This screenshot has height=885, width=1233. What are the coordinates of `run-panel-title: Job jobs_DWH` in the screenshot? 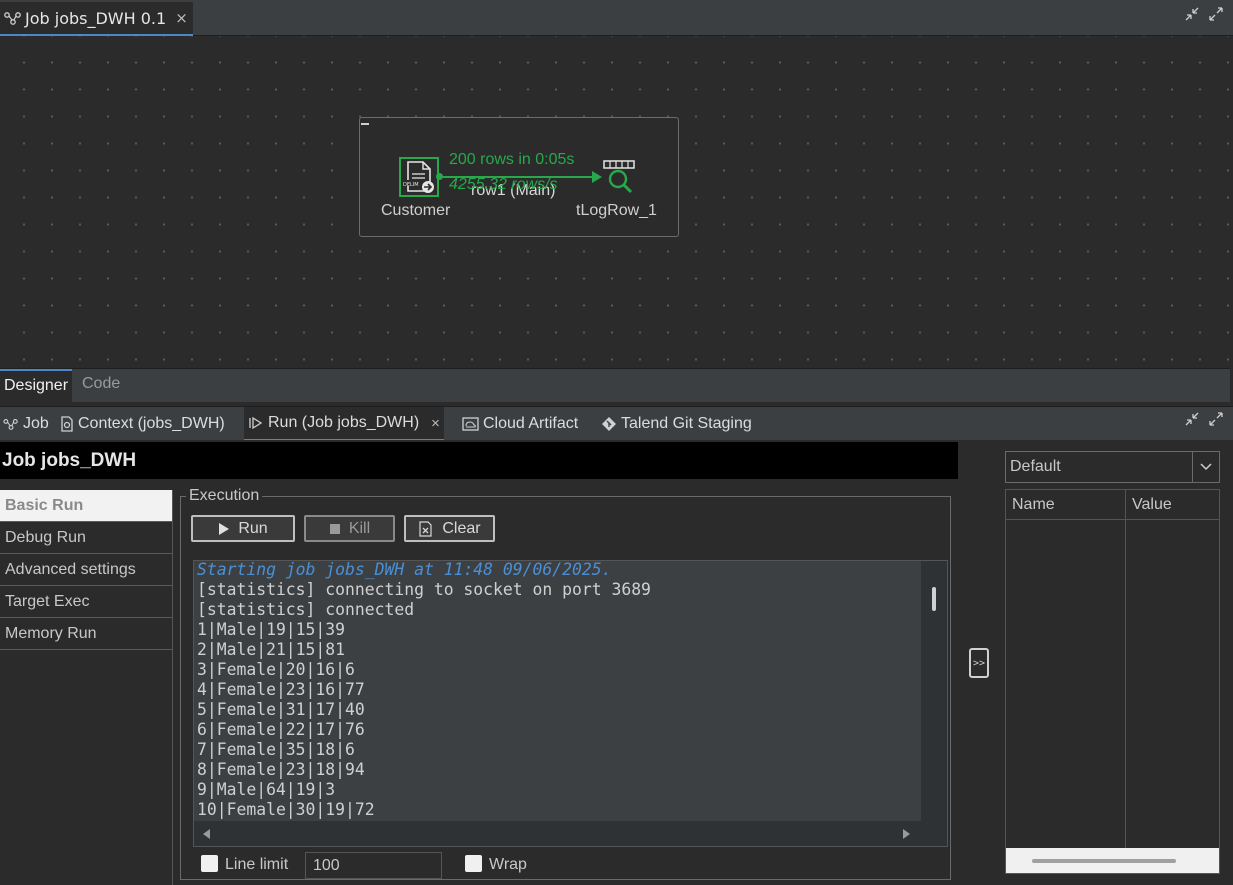 It's located at (479, 460).